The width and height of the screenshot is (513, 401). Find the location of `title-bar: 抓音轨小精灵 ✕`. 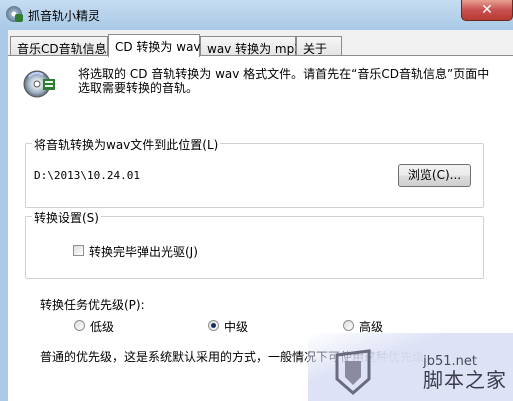

title-bar: 抓音轨小精灵 ✕ is located at coordinates (256, 15).